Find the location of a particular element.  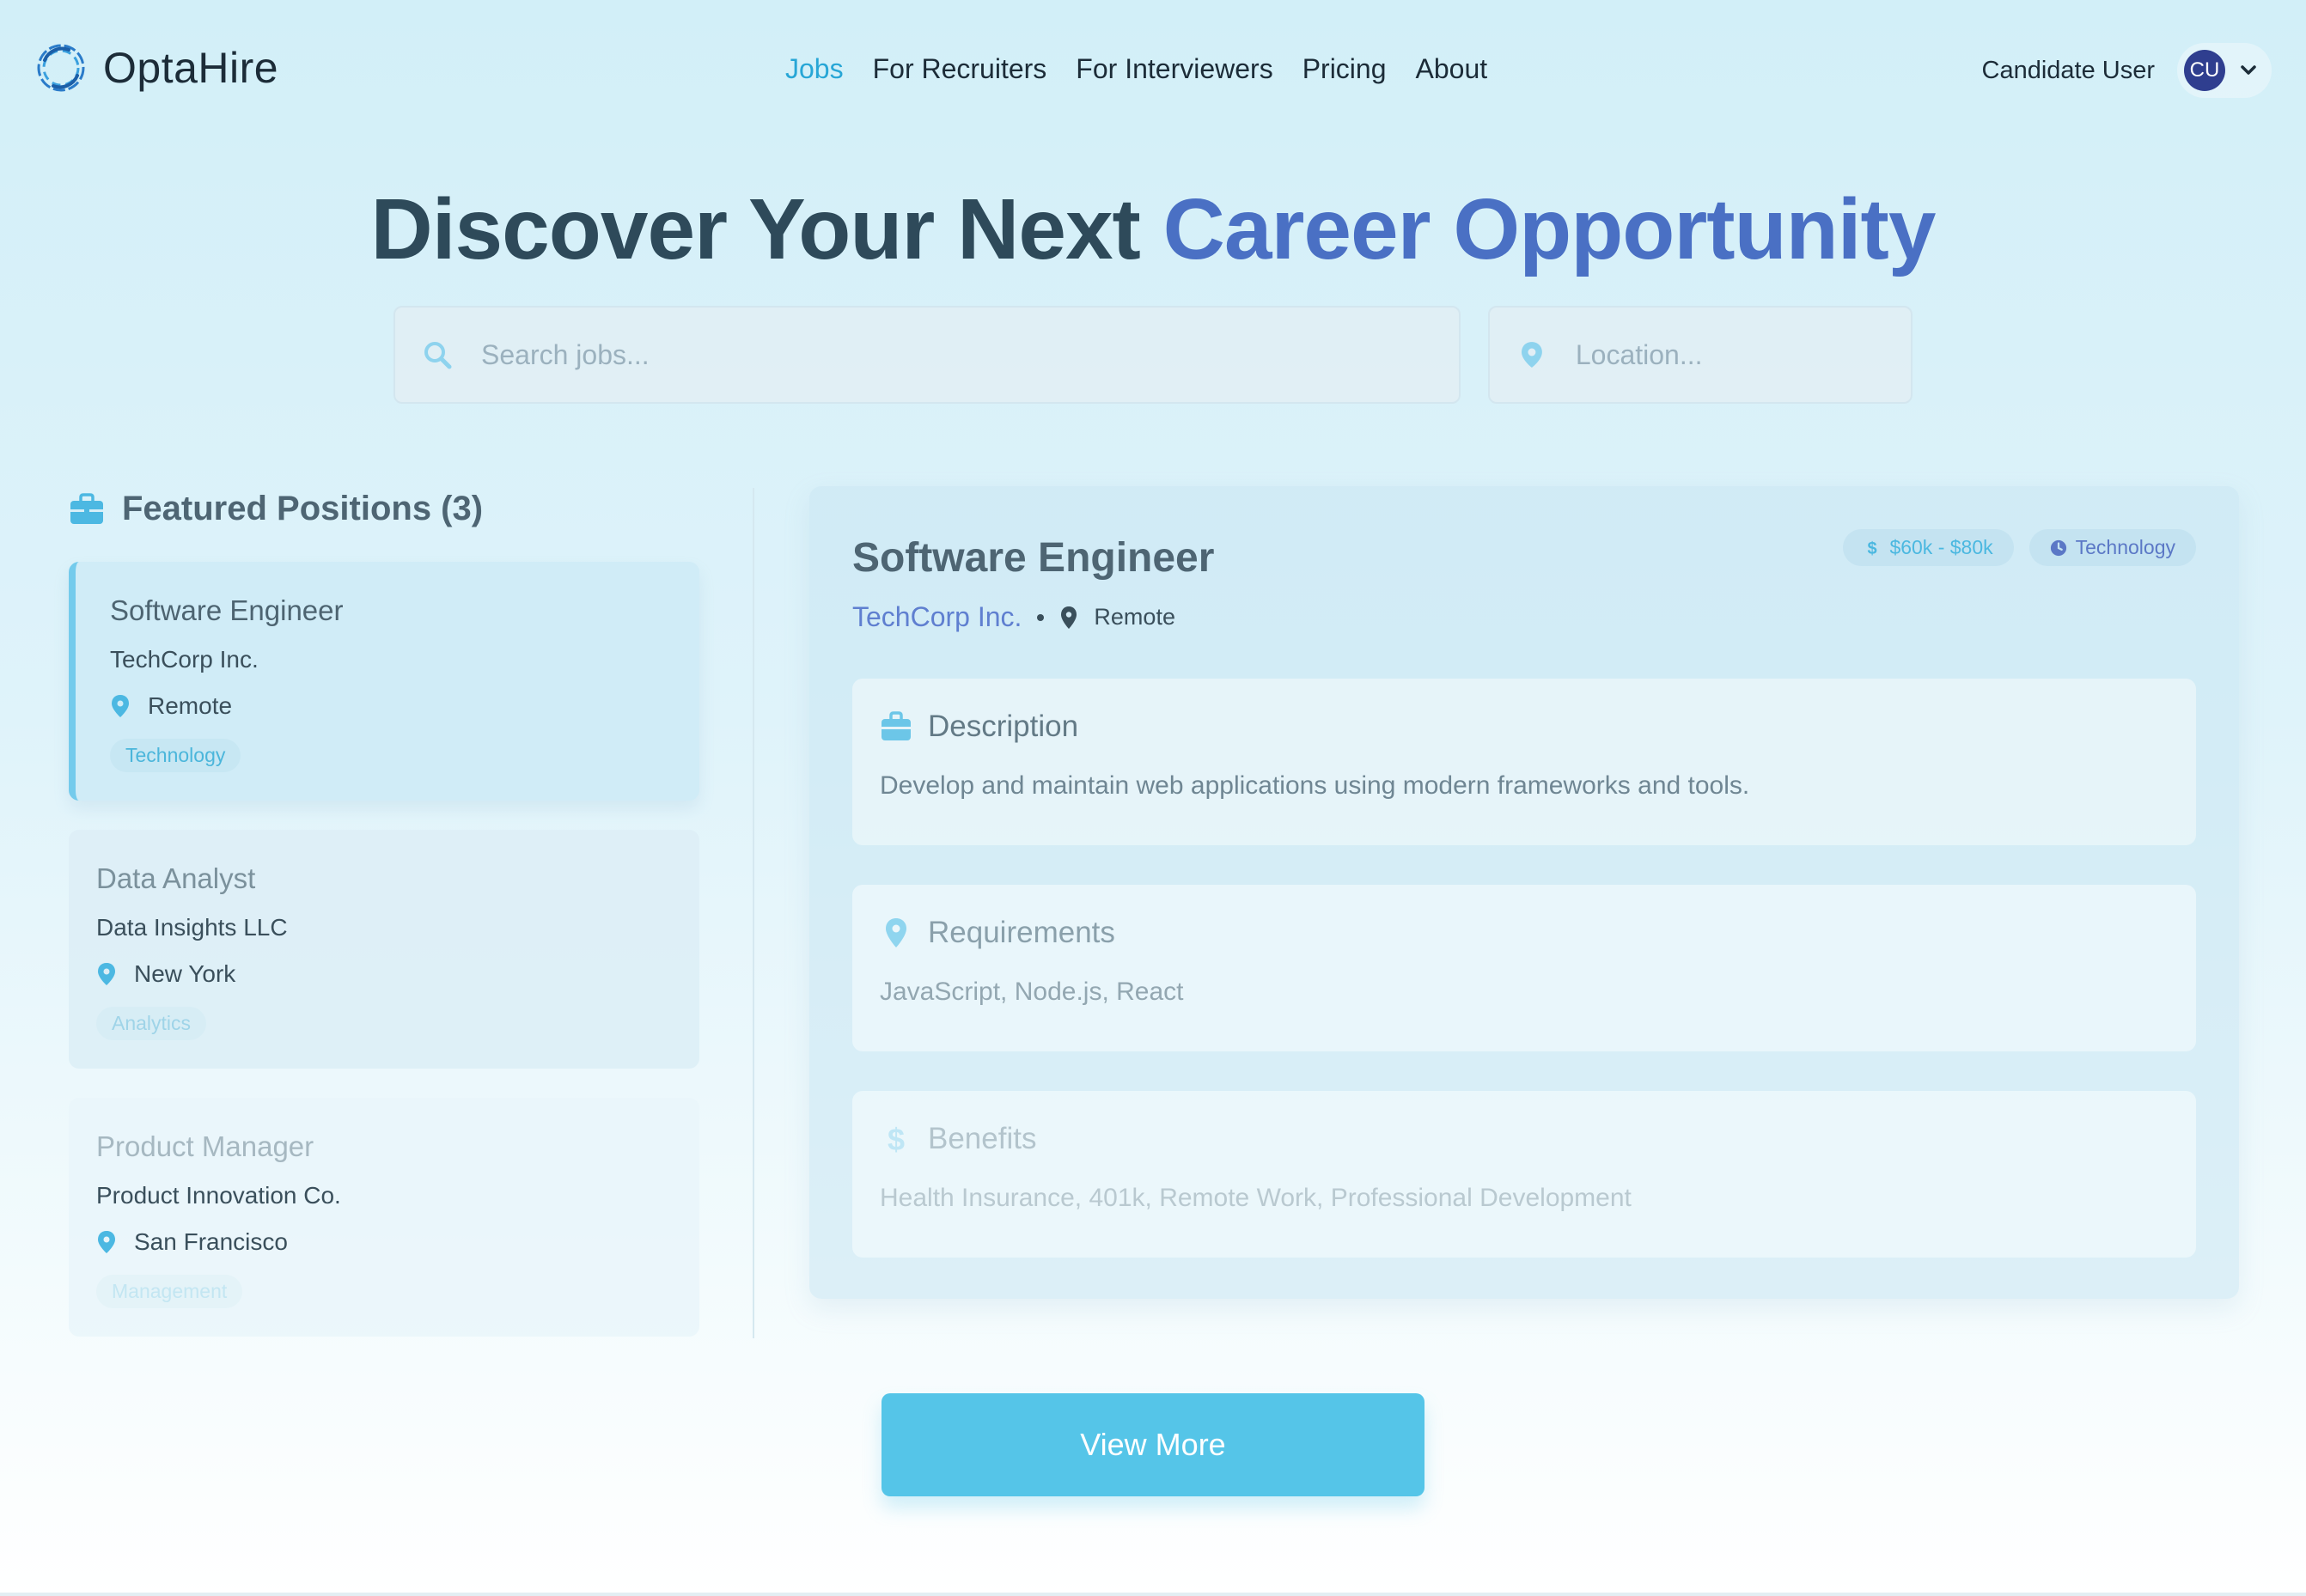

page-title-part2: Career Opportunity is located at coordinates (1549, 229).